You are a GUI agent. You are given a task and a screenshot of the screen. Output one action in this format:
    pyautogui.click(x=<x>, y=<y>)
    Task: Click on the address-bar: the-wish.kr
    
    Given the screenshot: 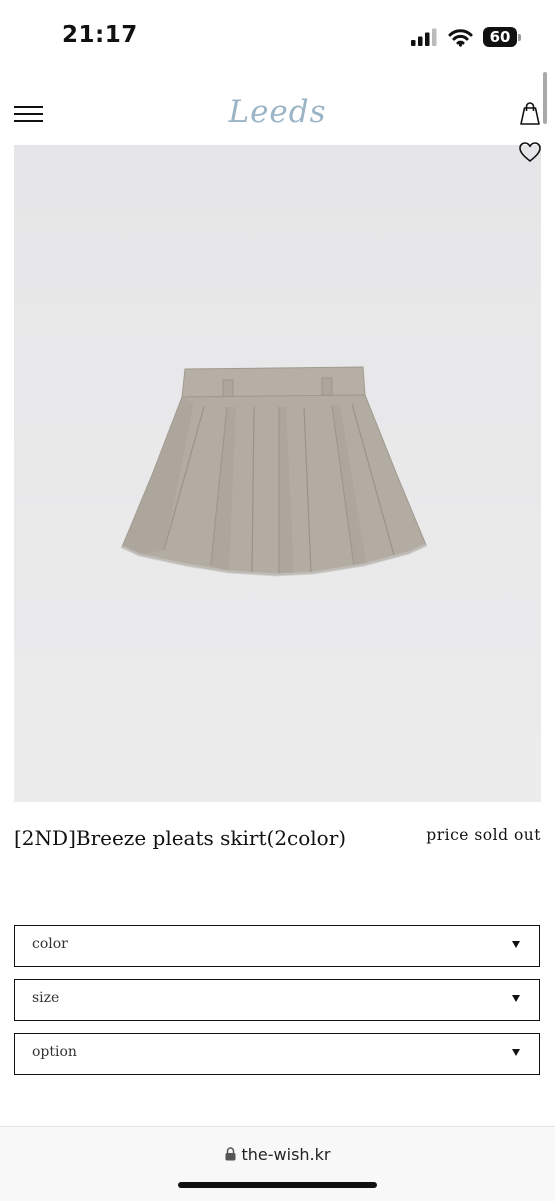 What is the action you would take?
    pyautogui.click(x=277, y=1154)
    